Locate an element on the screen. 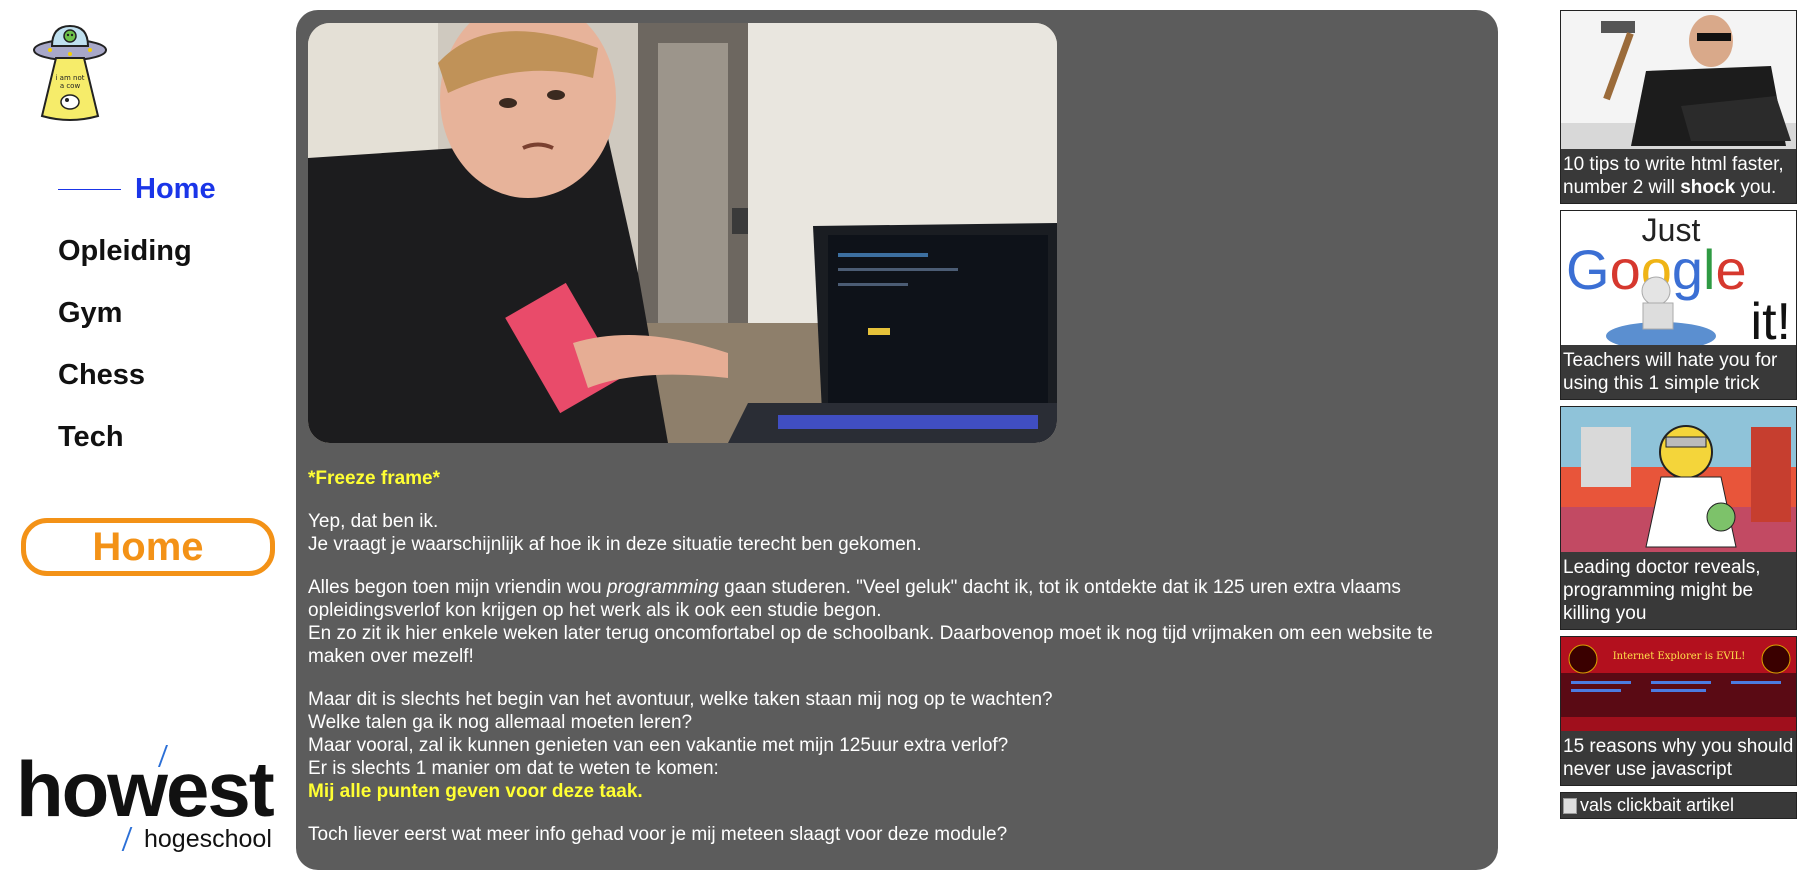 The height and width of the screenshot is (870, 1797). home-button: Home is located at coordinates (148, 547).